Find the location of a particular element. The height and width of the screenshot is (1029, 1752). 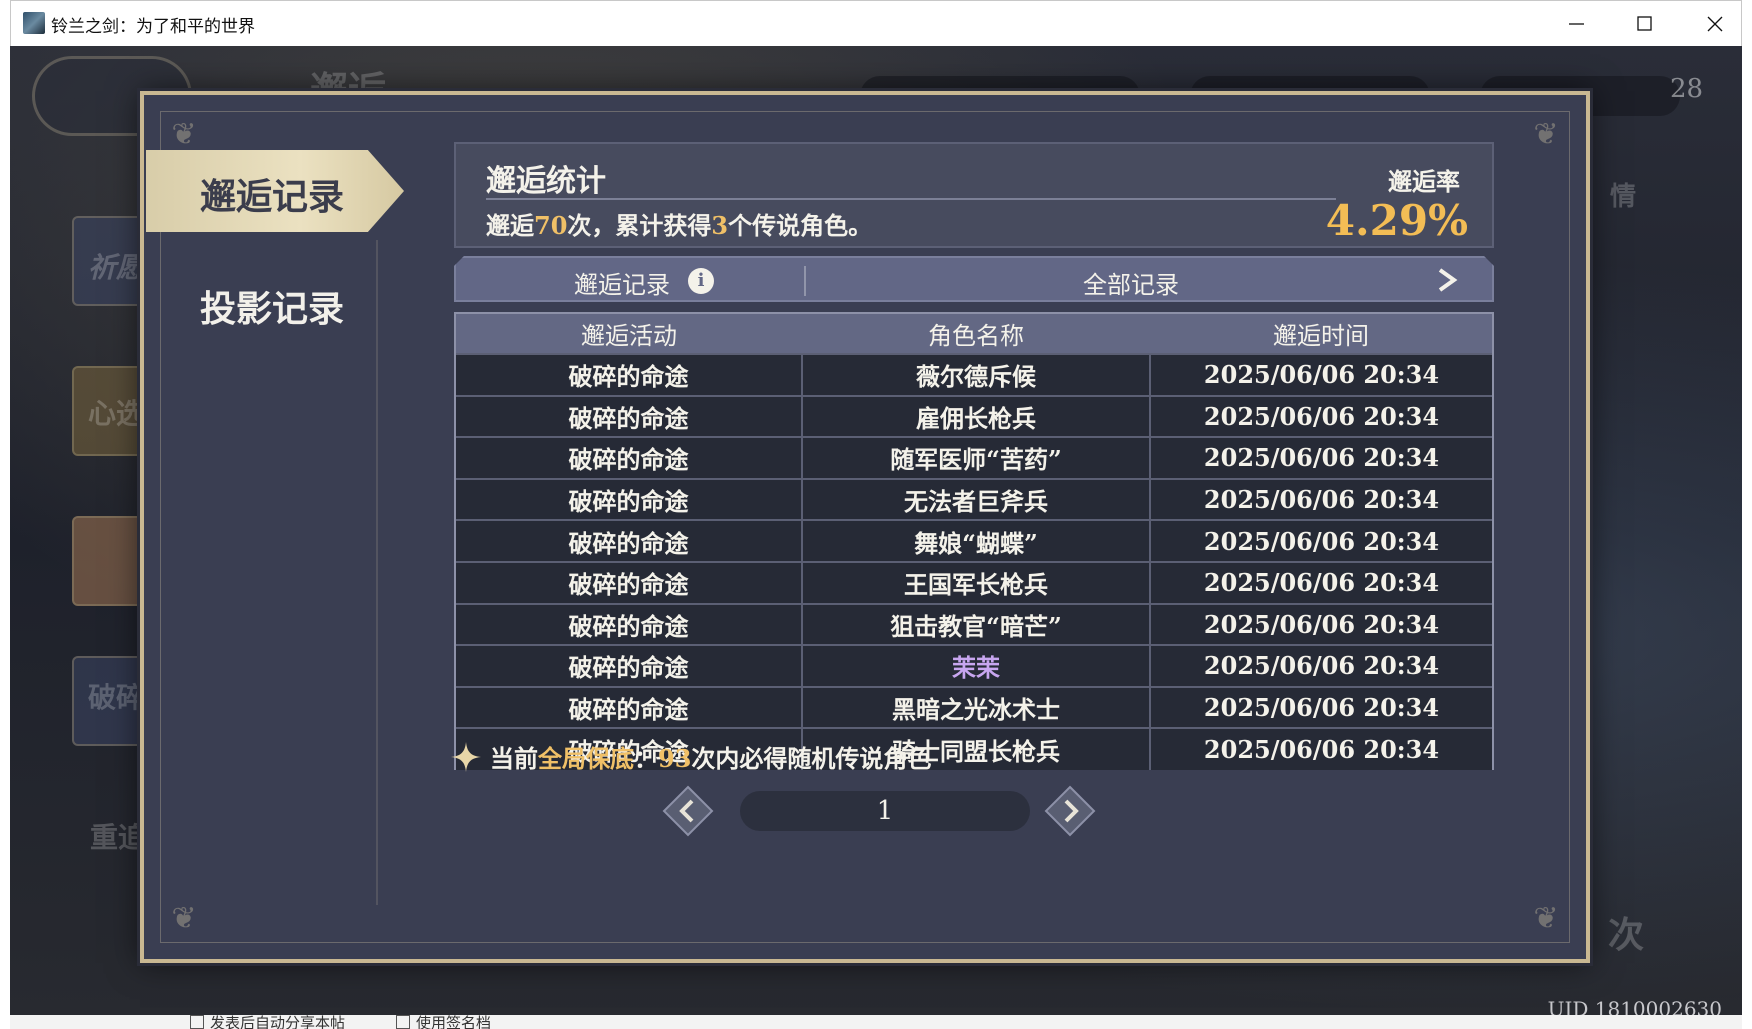

table-row: 破碎的命途 黑暗之光冰术士 2025/06/06 20:34 is located at coordinates (974, 707).